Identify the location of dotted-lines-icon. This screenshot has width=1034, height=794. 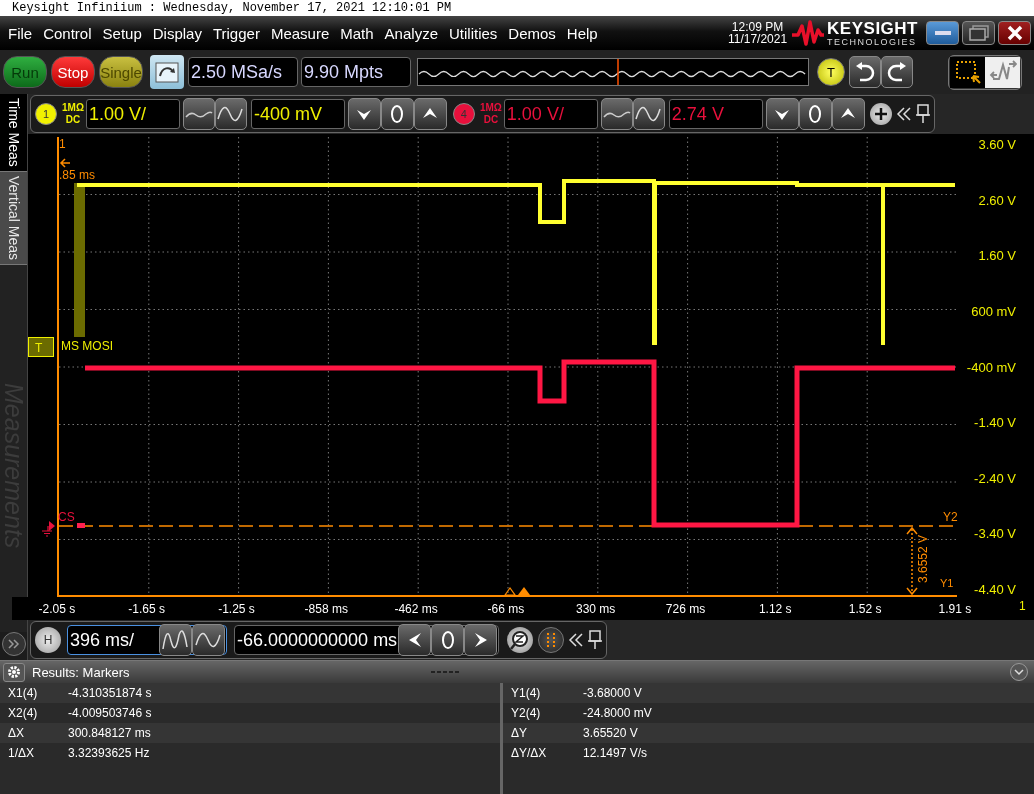
(551, 640).